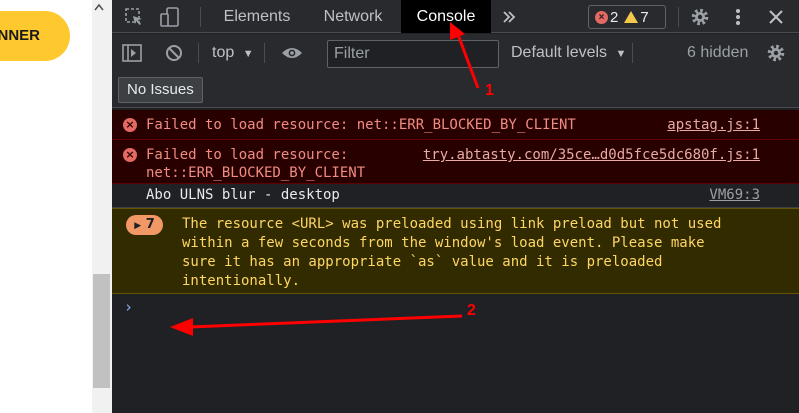 The width and height of the screenshot is (799, 413). What do you see at coordinates (559, 52) in the screenshot?
I see `log-levels-value: Default levels` at bounding box center [559, 52].